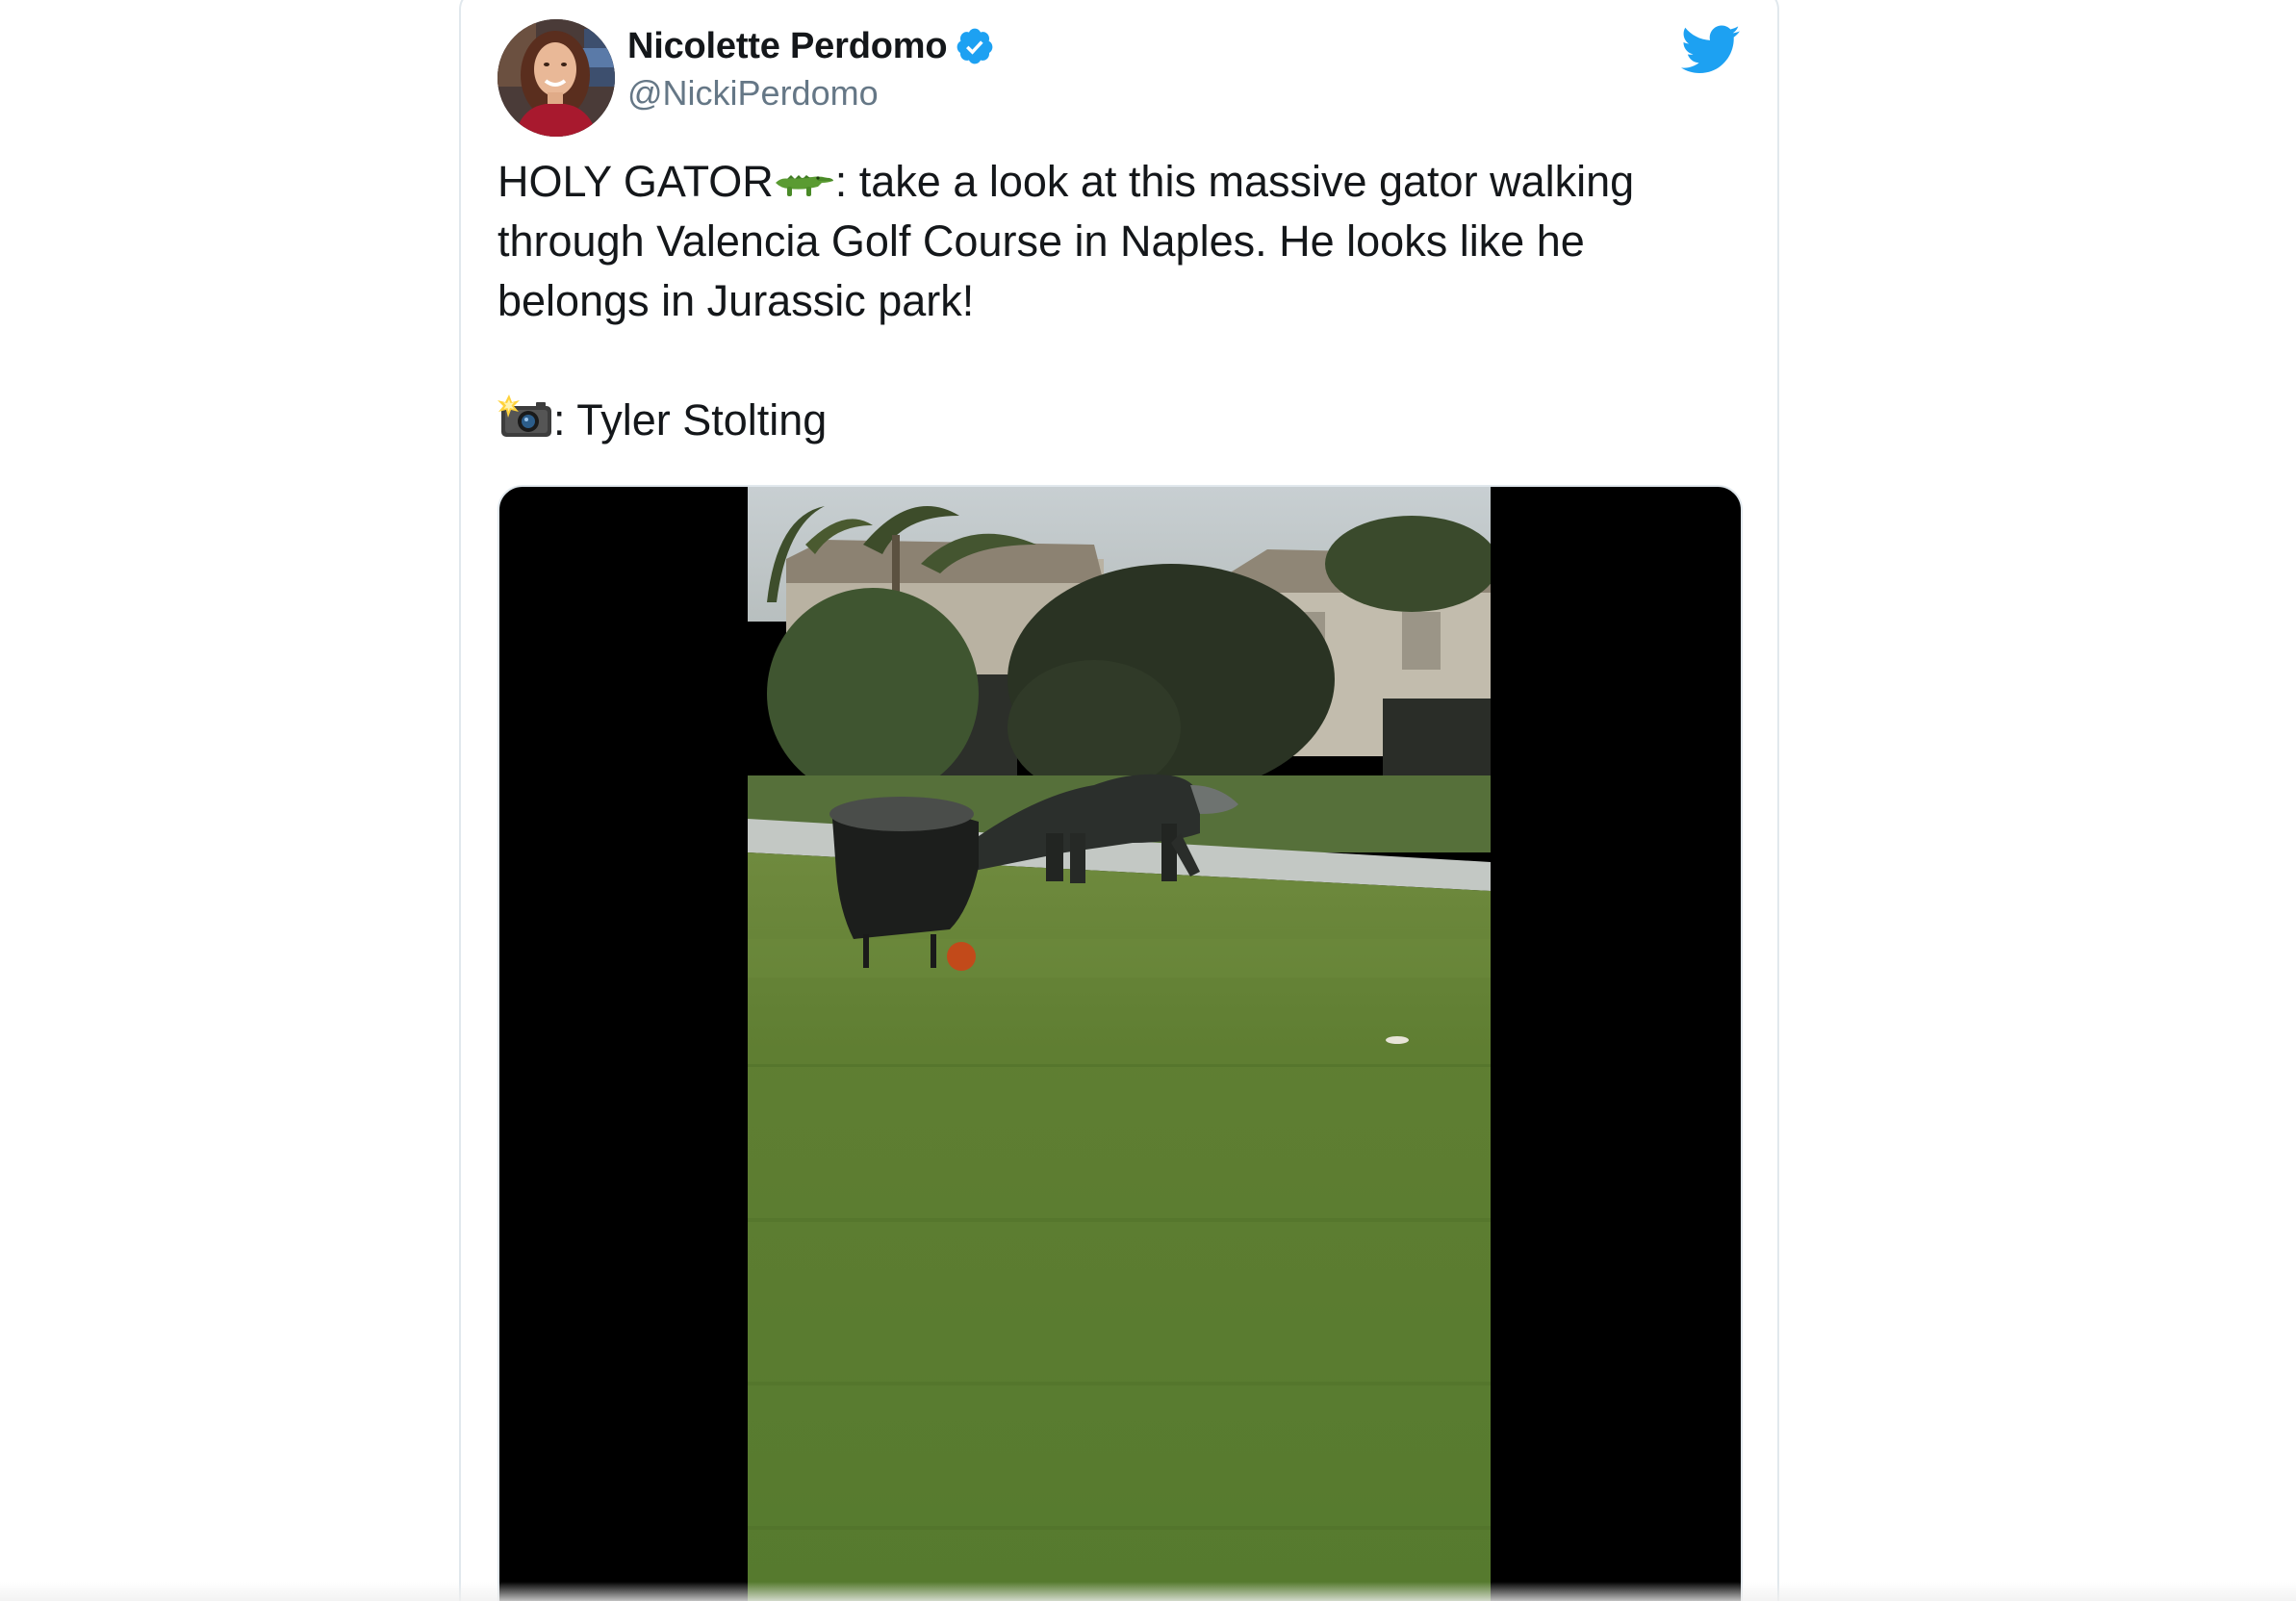 This screenshot has height=1601, width=2296. Describe the element at coordinates (1711, 50) in the screenshot. I see `twitter-bird-icon` at that location.